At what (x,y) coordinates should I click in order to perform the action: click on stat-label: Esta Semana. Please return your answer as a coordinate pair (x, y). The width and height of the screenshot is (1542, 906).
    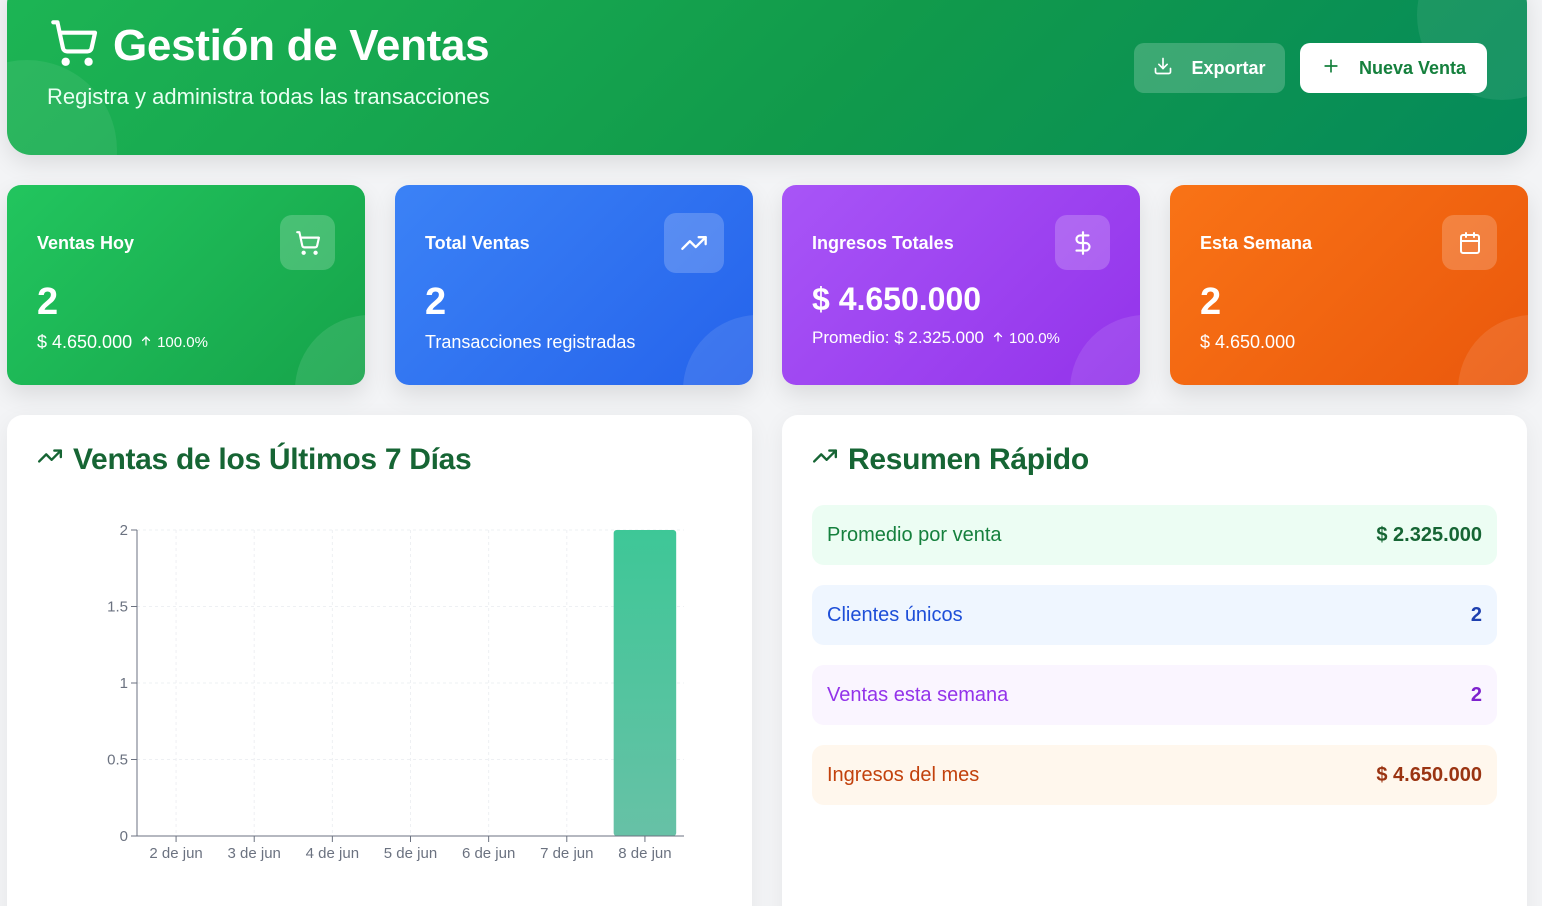
    Looking at the image, I should click on (1256, 243).